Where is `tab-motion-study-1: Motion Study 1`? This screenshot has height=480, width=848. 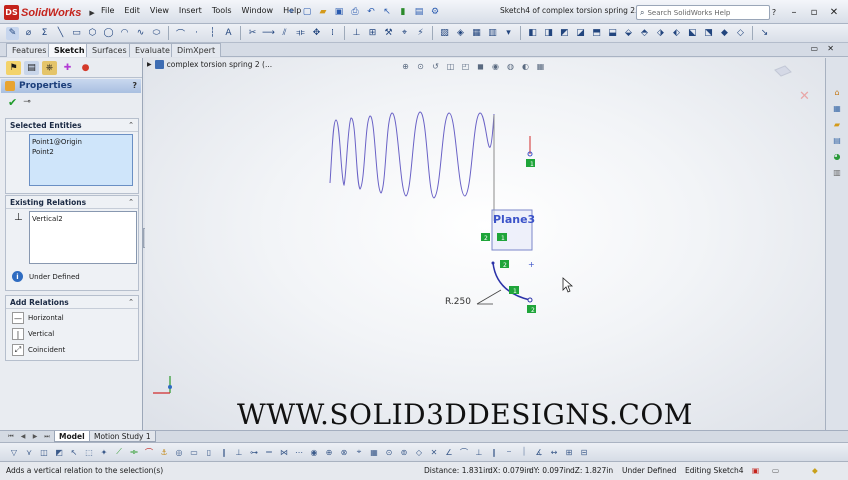
tab-motion-study-1: Motion Study 1 is located at coordinates (122, 436).